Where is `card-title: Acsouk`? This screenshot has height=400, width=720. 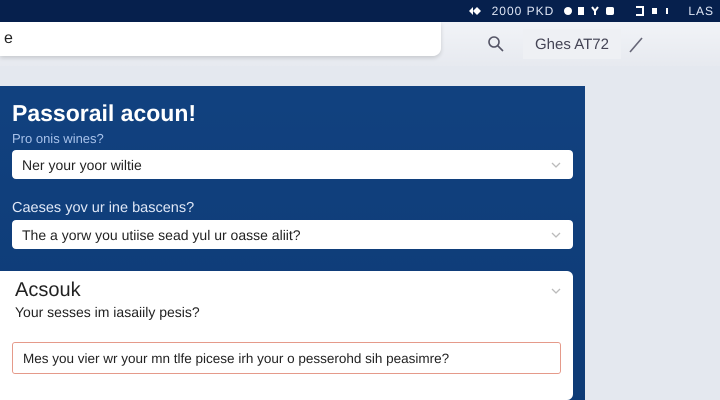
card-title: Acsouk is located at coordinates (48, 290).